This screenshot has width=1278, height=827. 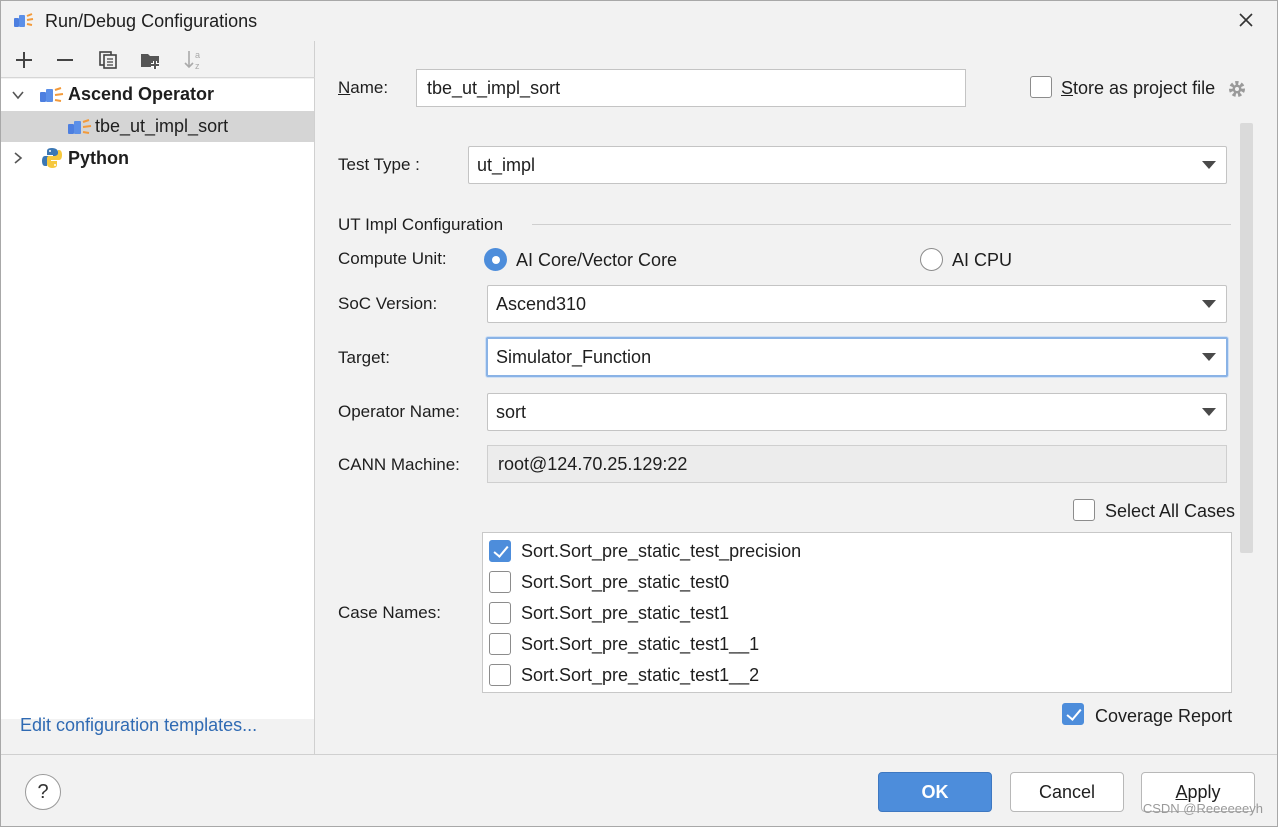 I want to click on tree-group-python: Python, so click(x=157, y=158).